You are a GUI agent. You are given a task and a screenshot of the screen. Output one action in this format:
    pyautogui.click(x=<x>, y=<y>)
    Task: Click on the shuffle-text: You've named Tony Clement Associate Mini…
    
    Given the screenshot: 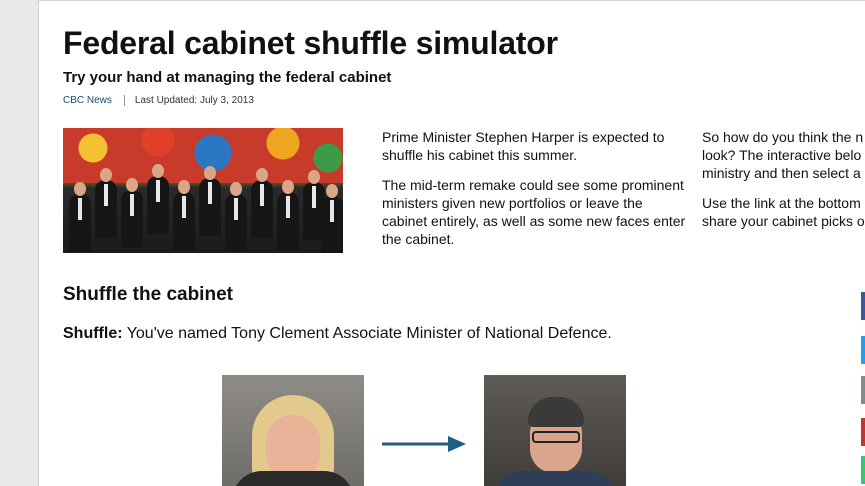 What is the action you would take?
    pyautogui.click(x=367, y=333)
    